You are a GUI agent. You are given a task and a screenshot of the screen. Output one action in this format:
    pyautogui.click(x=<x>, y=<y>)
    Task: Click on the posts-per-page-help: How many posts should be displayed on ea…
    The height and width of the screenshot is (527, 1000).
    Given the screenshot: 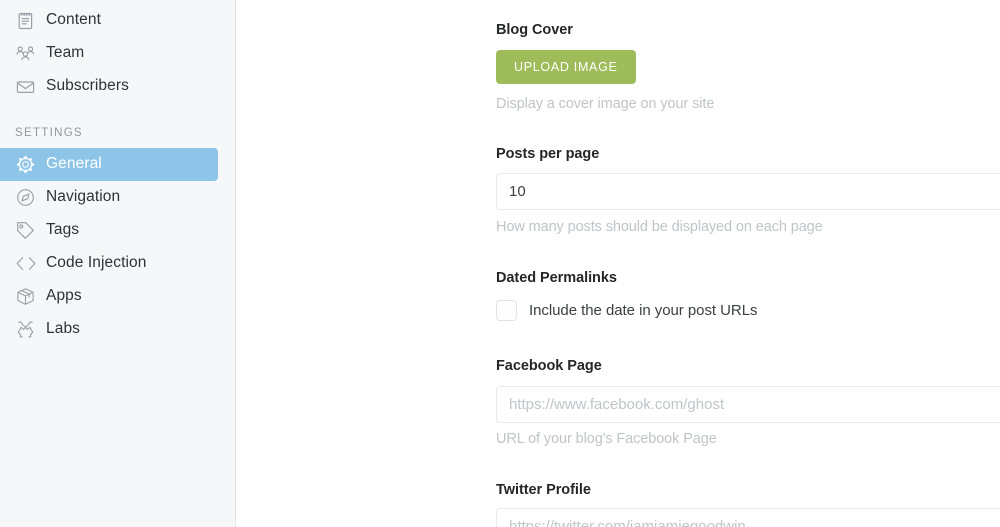 What is the action you would take?
    pyautogui.click(x=659, y=227)
    